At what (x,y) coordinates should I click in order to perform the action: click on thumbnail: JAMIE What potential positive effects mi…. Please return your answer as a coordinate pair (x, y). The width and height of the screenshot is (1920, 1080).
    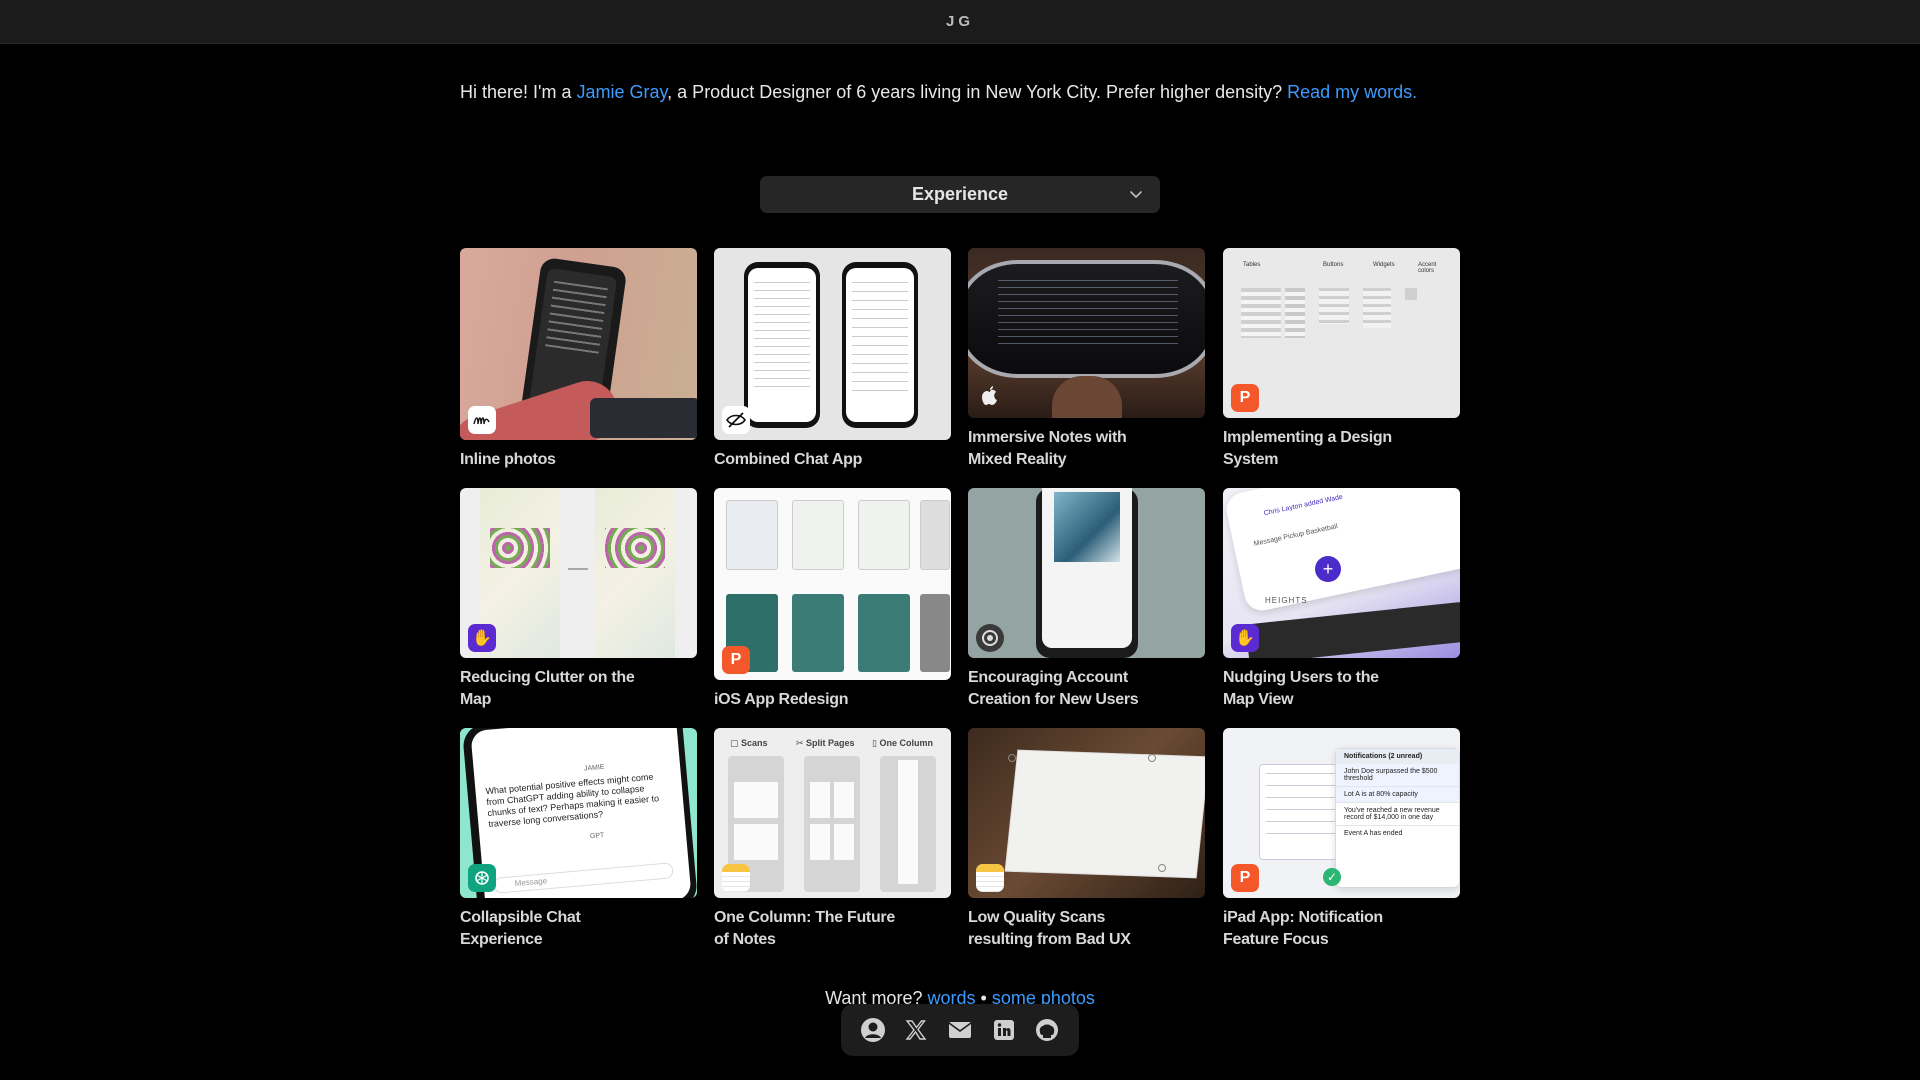
    Looking at the image, I should click on (578, 813).